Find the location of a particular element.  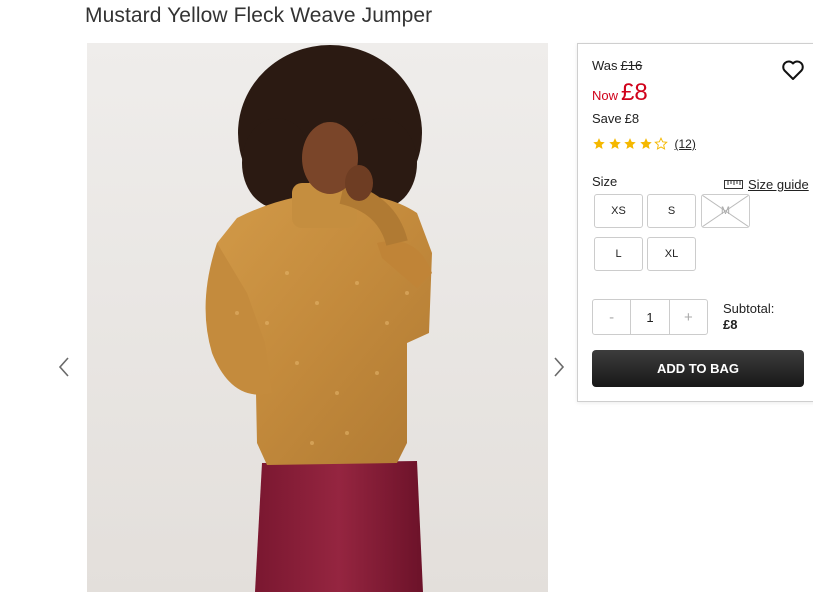

size-option-l: L is located at coordinates (618, 254).